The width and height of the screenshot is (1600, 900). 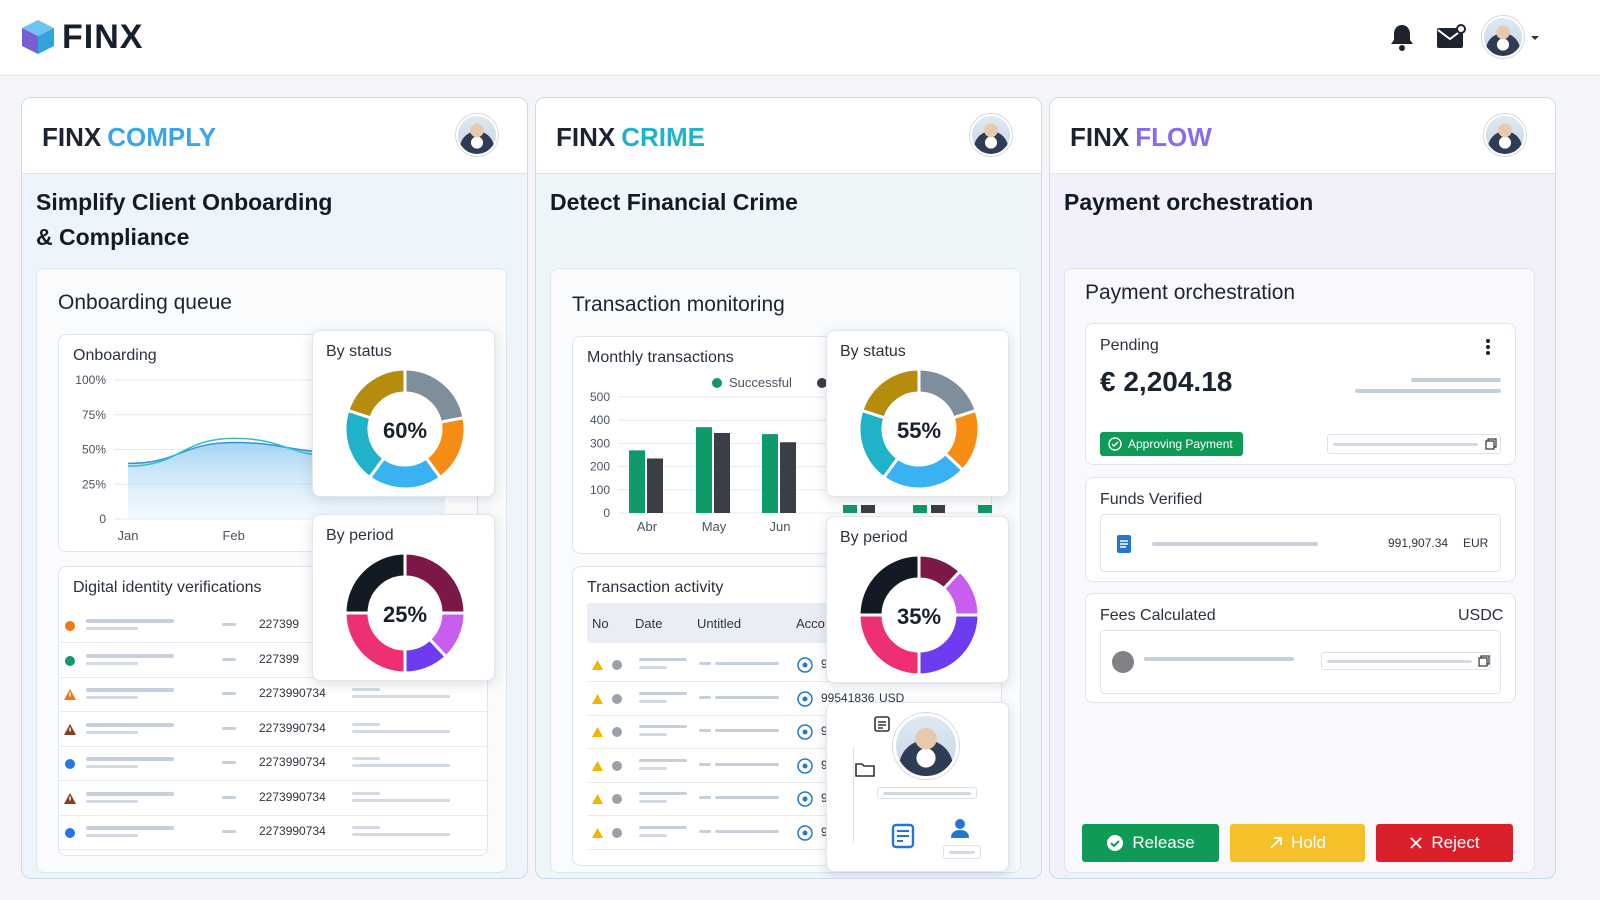 I want to click on hold-button: Hold, so click(x=1297, y=843).